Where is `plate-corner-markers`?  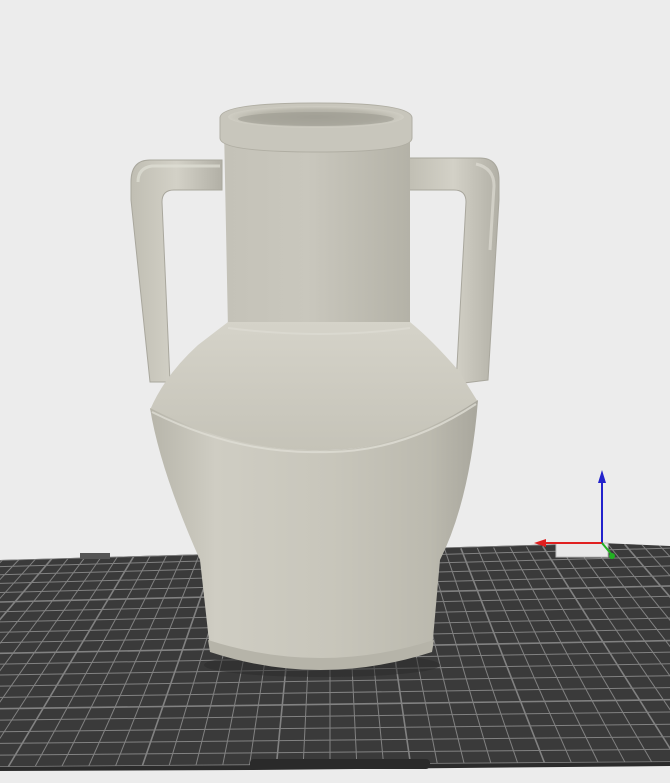
plate-corner-markers is located at coordinates (95, 556).